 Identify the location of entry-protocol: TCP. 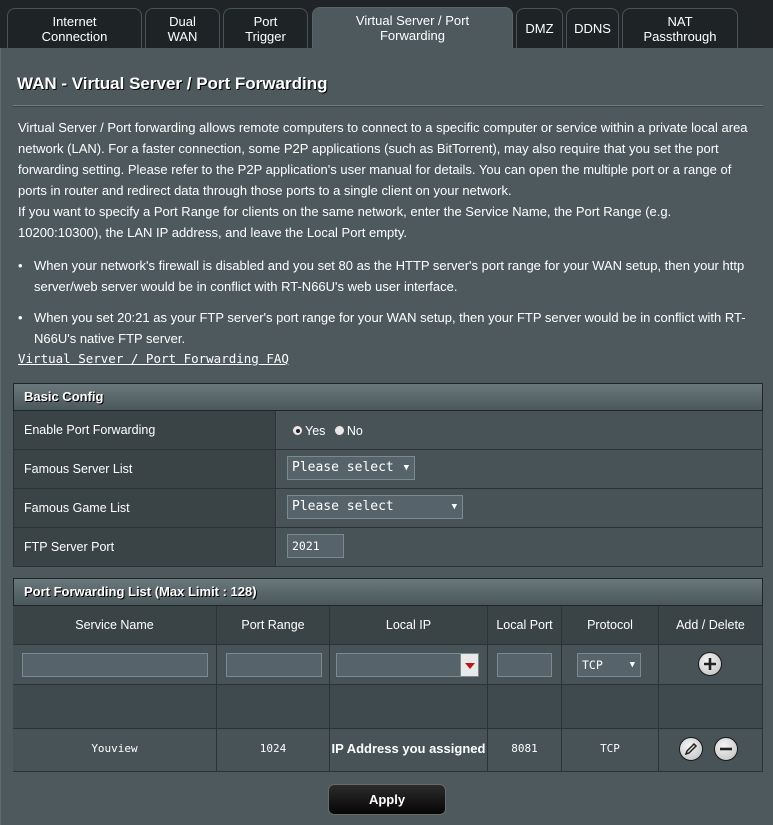
(610, 750).